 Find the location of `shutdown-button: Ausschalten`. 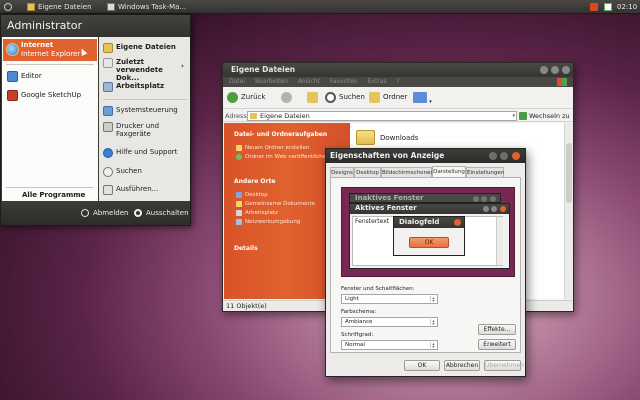

shutdown-button: Ausschalten is located at coordinates (161, 213).